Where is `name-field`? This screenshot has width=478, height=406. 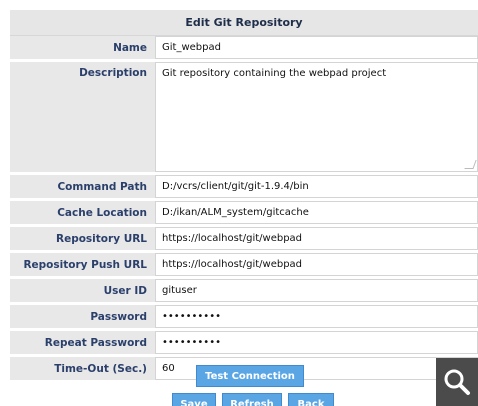
name-field is located at coordinates (316, 47).